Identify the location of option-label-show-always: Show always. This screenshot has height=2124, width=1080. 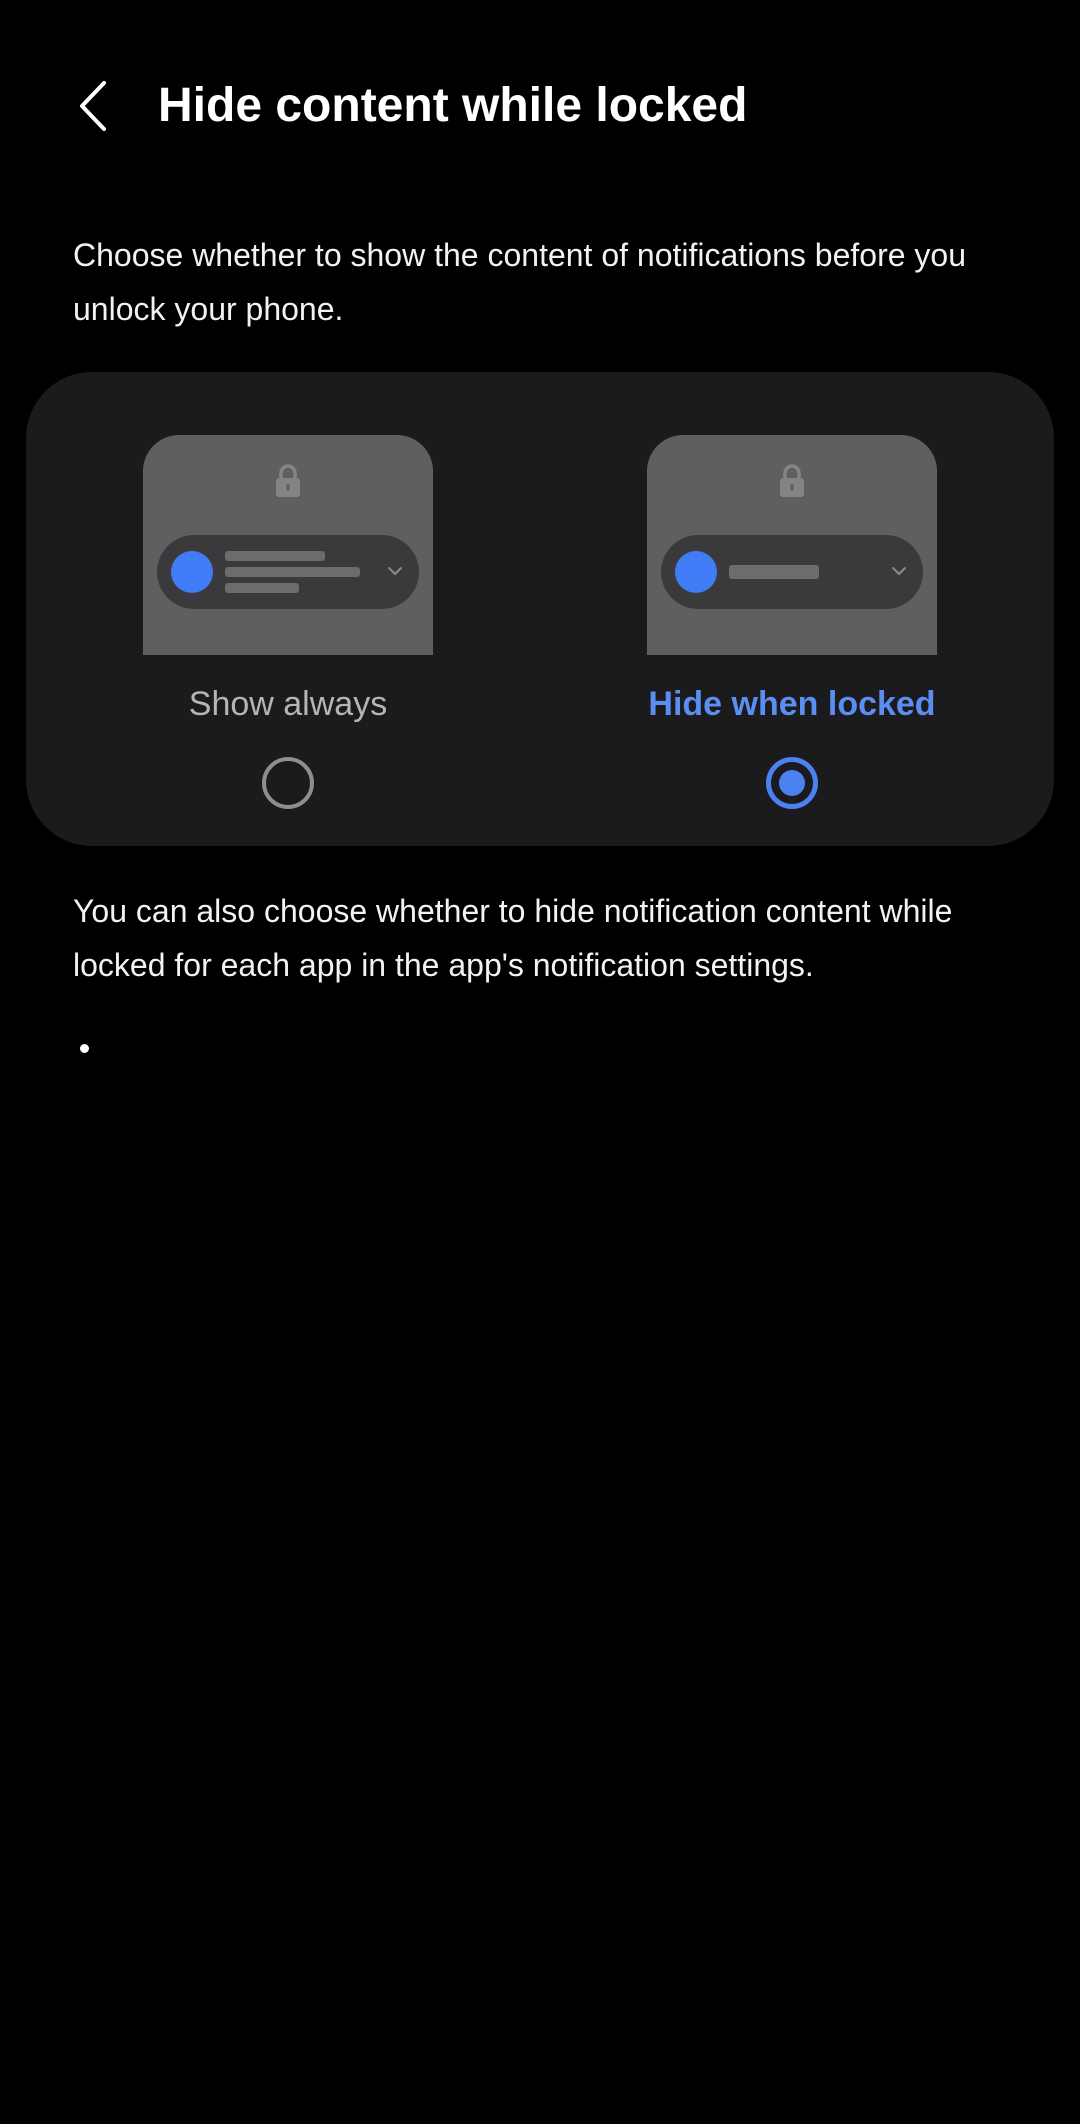
(288, 704).